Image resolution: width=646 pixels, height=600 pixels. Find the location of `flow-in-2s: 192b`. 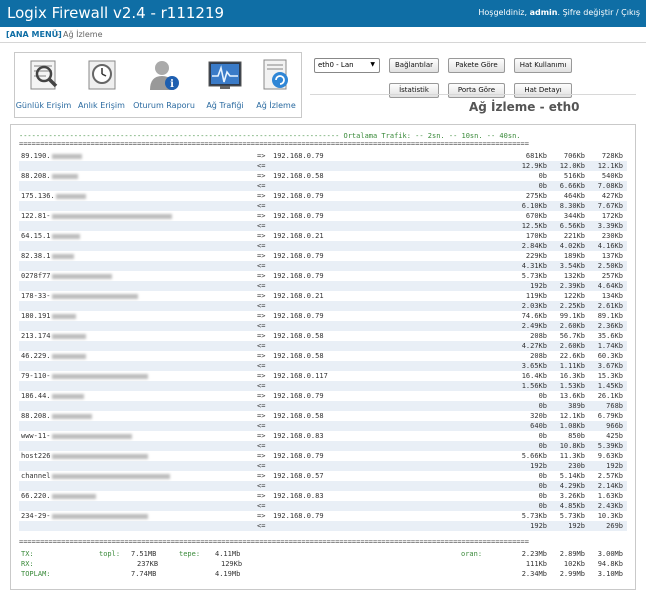

flow-in-2s: 192b is located at coordinates (538, 286).